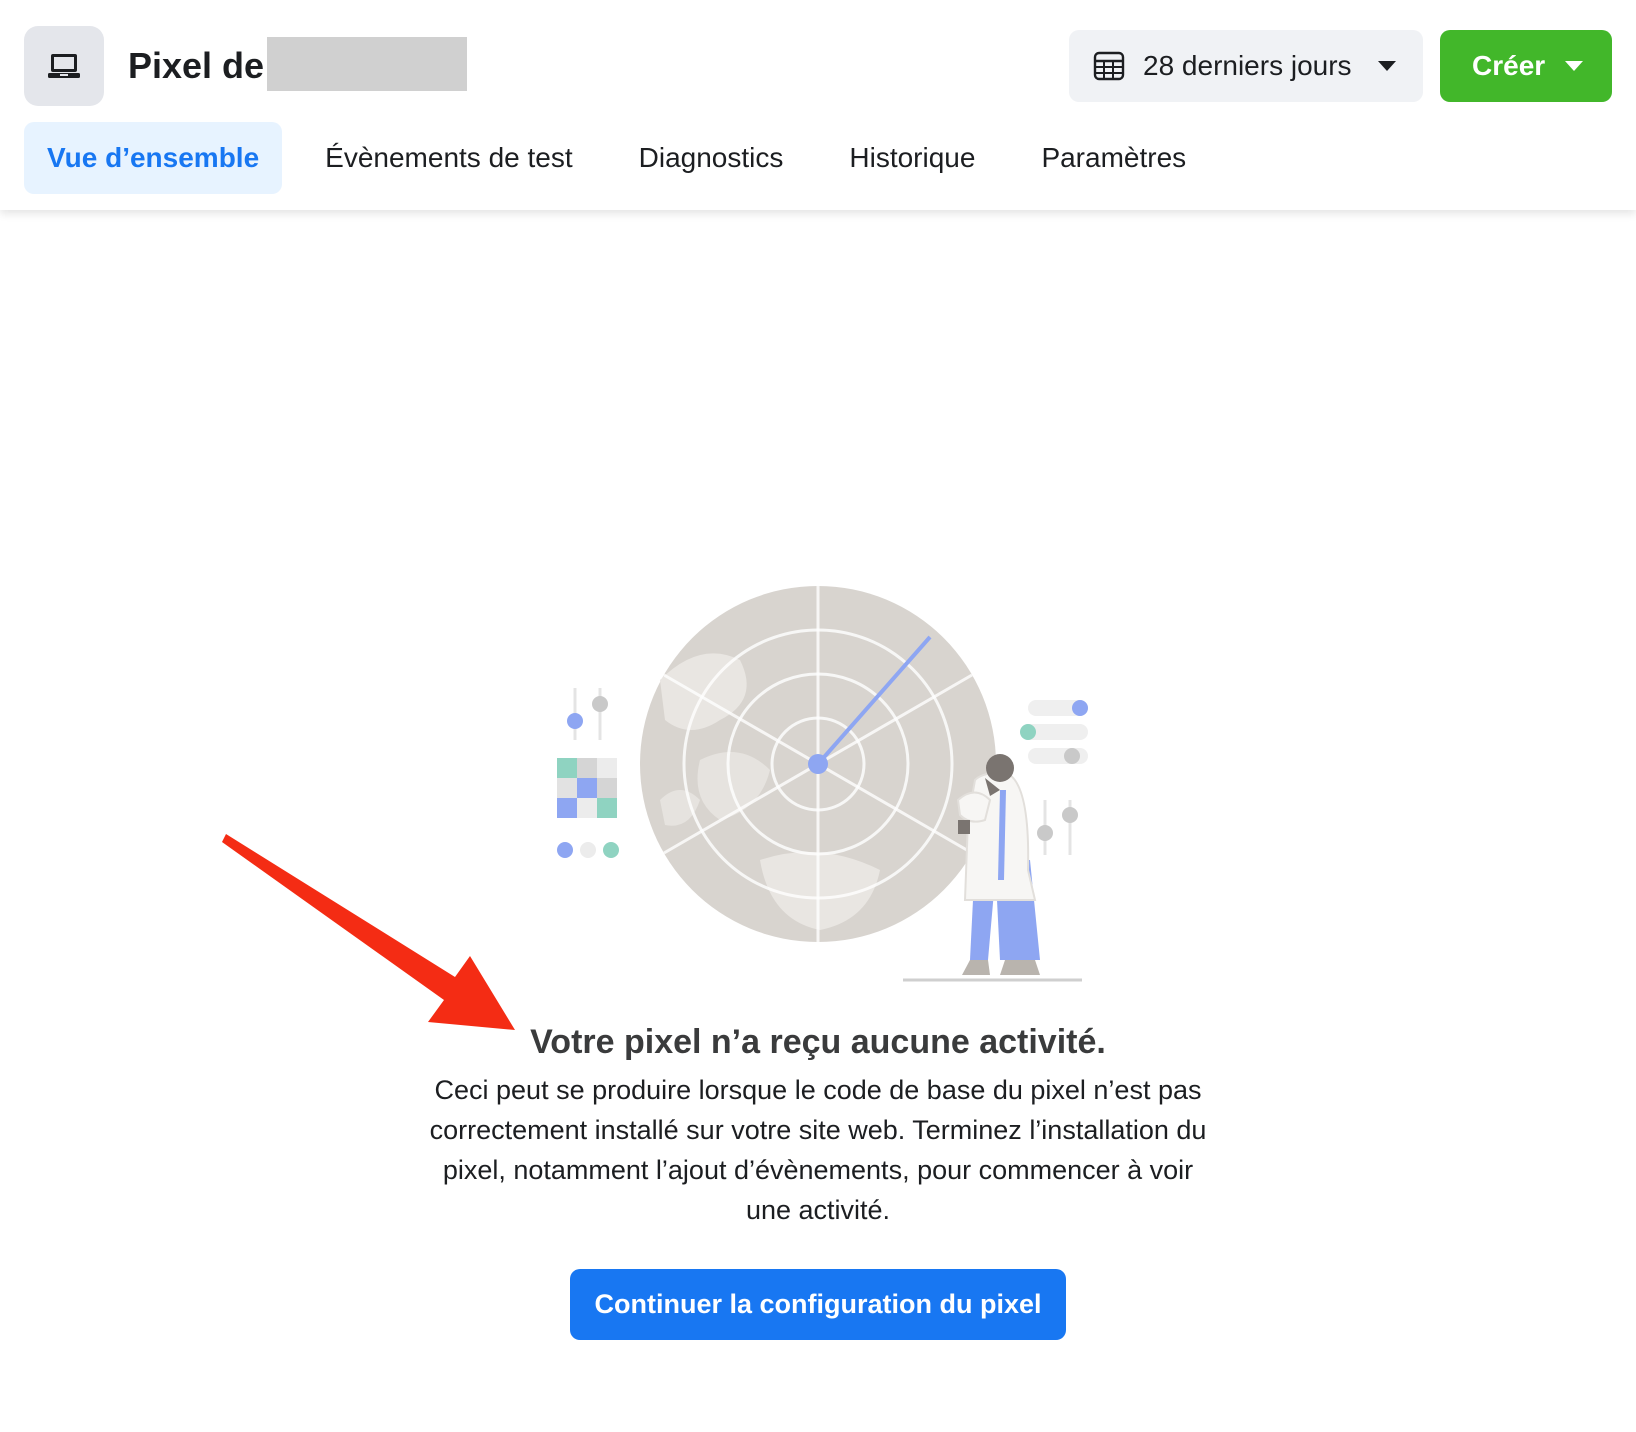 The height and width of the screenshot is (1432, 1636). I want to click on empty-state-title: Votre pixel n’a reçu aucune activité., so click(818, 1042).